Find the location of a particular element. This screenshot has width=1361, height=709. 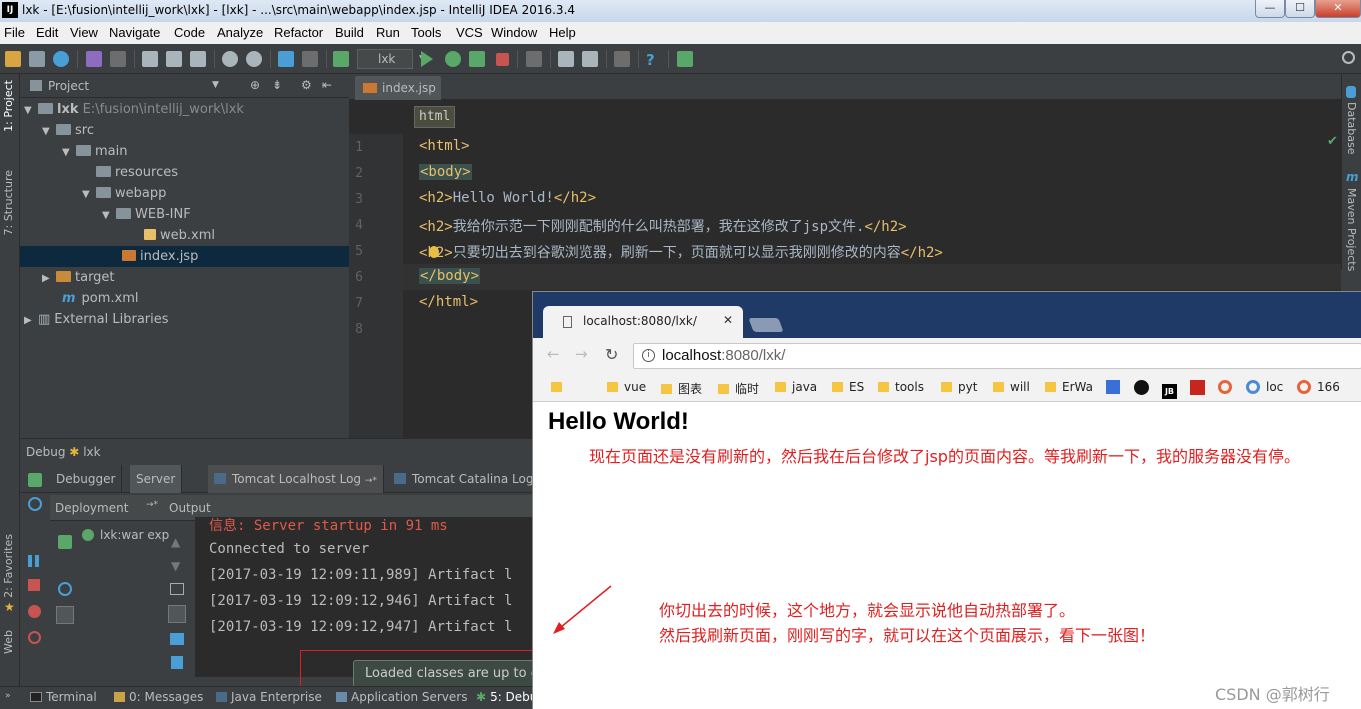

print-icon is located at coordinates (177, 639).